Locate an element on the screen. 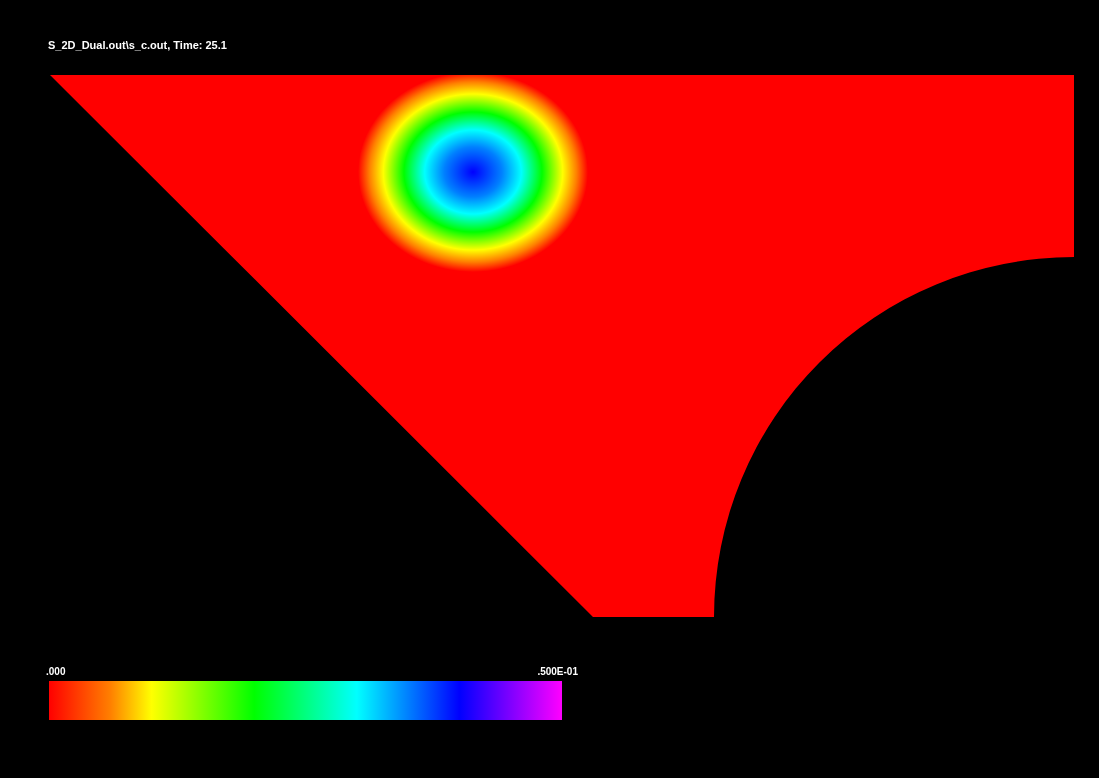  legend-max-label: .500E-01 is located at coordinates (557, 672).